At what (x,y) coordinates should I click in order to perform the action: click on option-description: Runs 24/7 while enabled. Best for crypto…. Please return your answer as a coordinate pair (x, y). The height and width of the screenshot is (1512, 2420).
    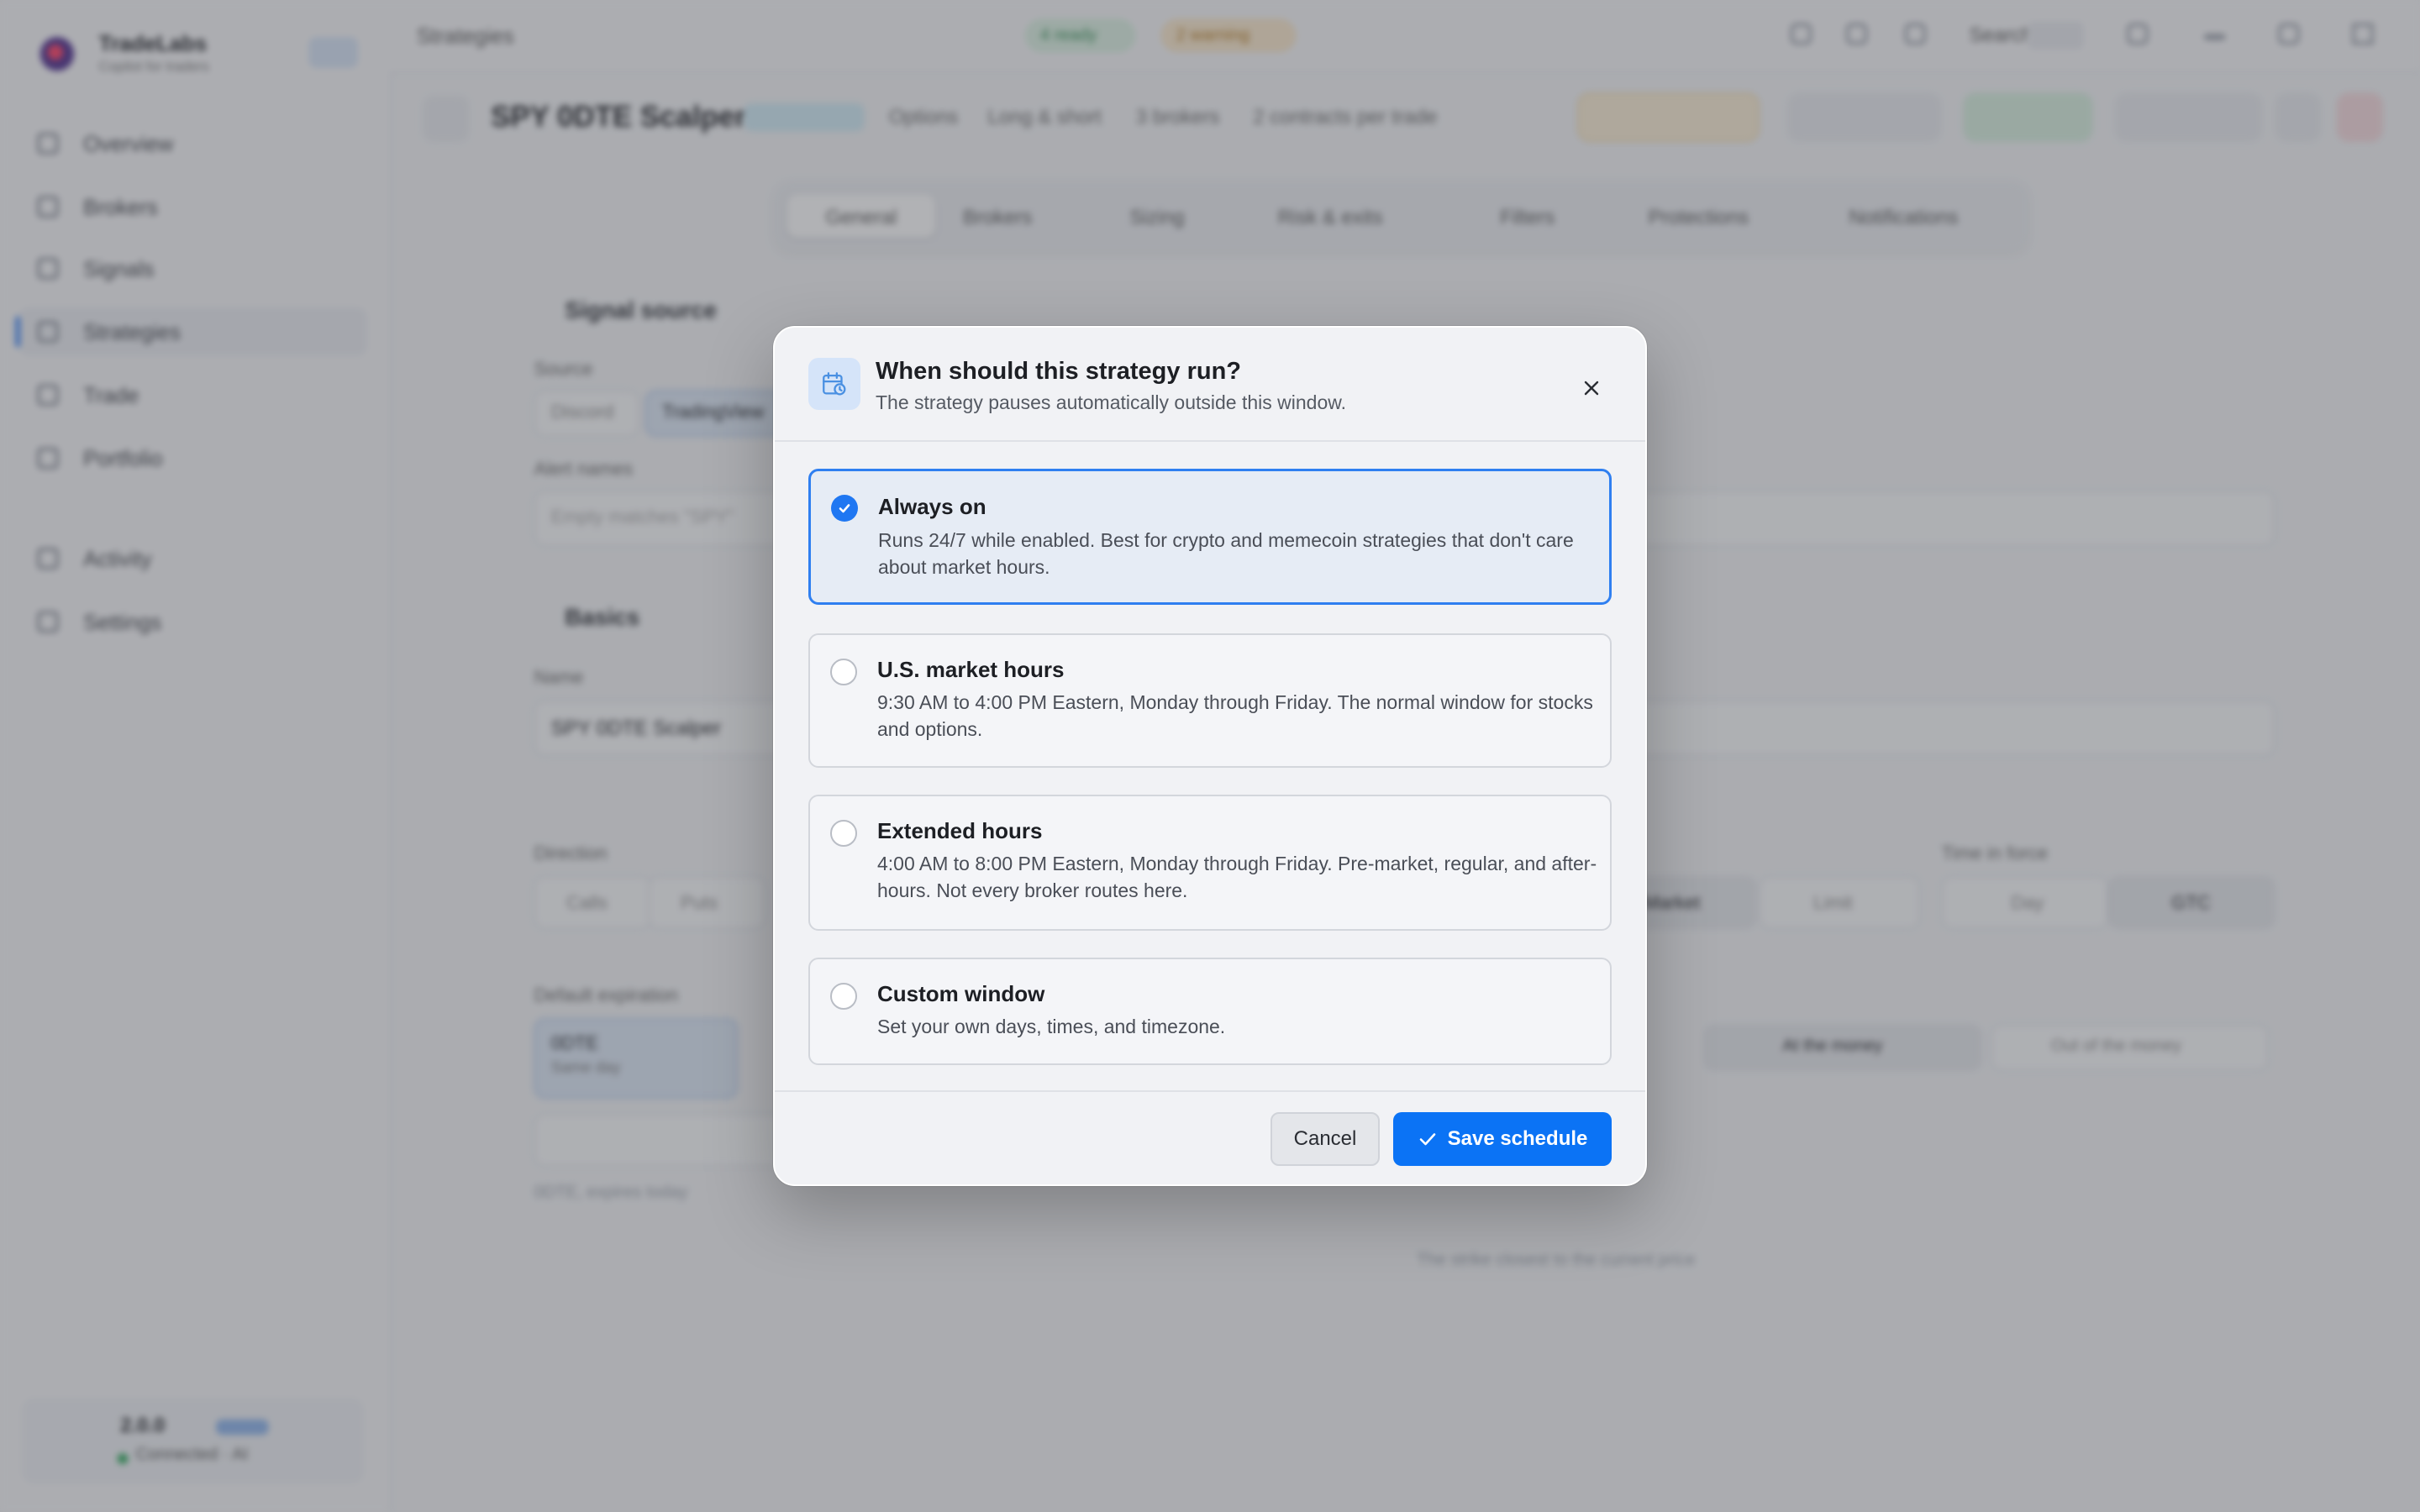
    Looking at the image, I should click on (1226, 553).